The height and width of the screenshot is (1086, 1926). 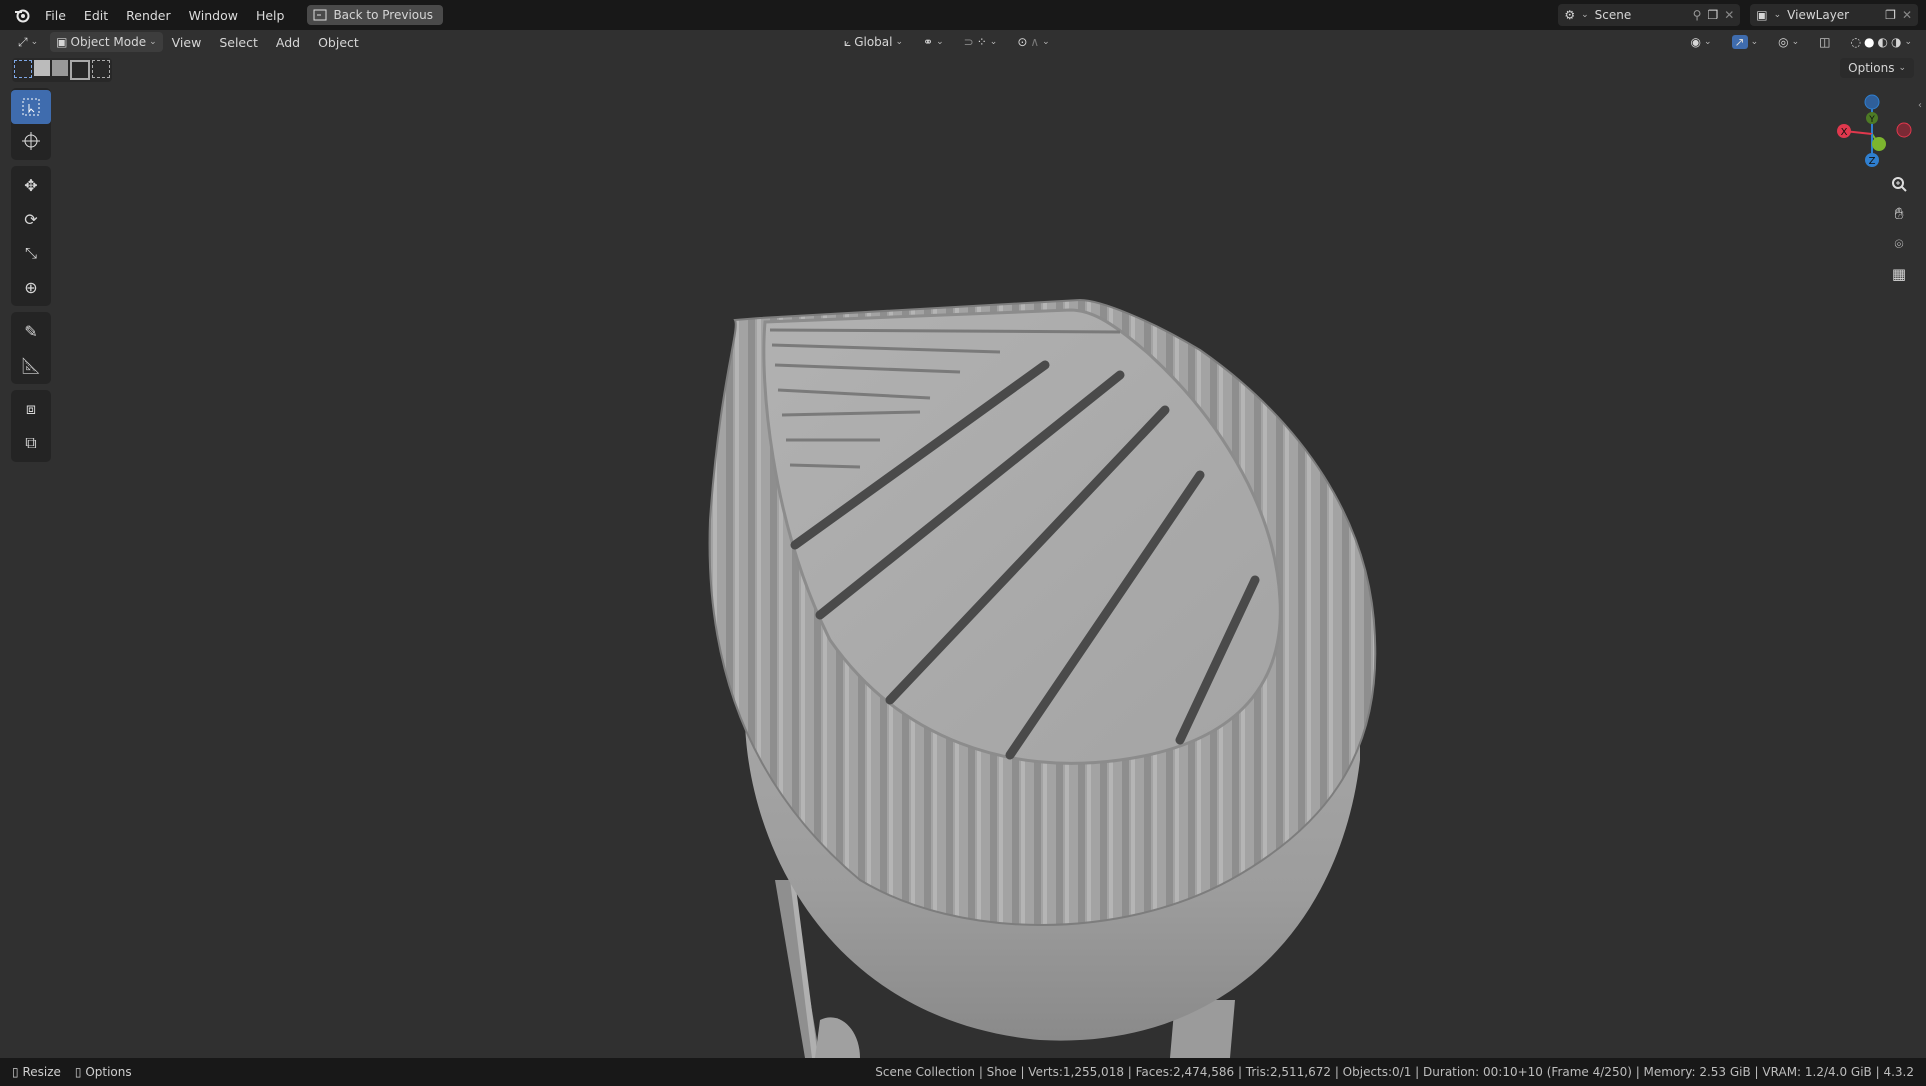 What do you see at coordinates (1695, 42) in the screenshot?
I see `eye-icon: ◉` at bounding box center [1695, 42].